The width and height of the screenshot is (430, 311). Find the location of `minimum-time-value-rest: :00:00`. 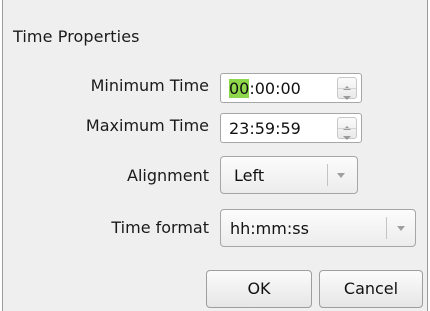

minimum-time-value-rest: :00:00 is located at coordinates (275, 88).